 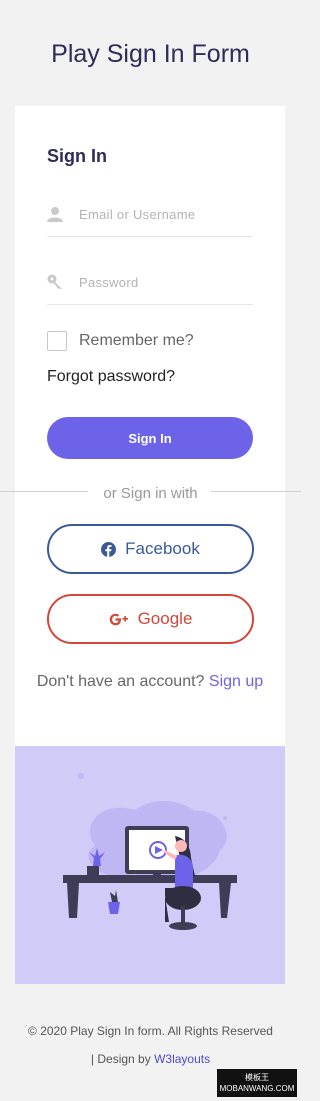 I want to click on google-button: Google, so click(x=150, y=619).